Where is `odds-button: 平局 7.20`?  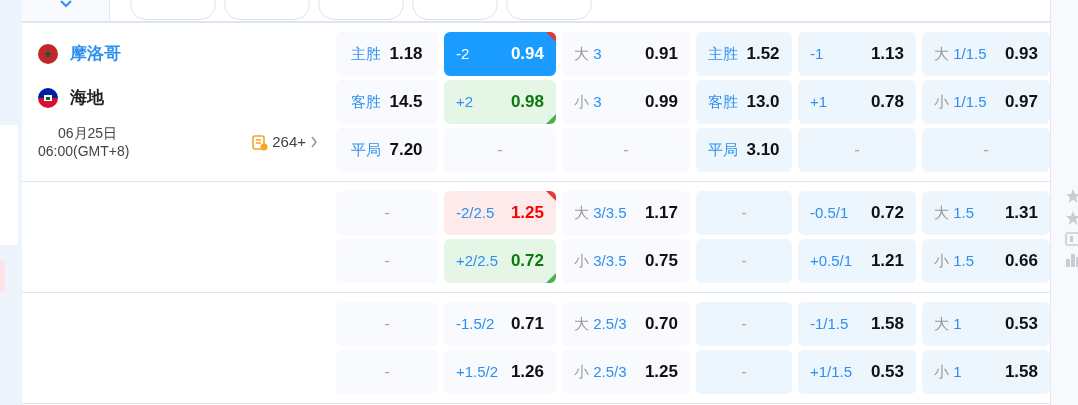 odds-button: 平局 7.20 is located at coordinates (387, 150).